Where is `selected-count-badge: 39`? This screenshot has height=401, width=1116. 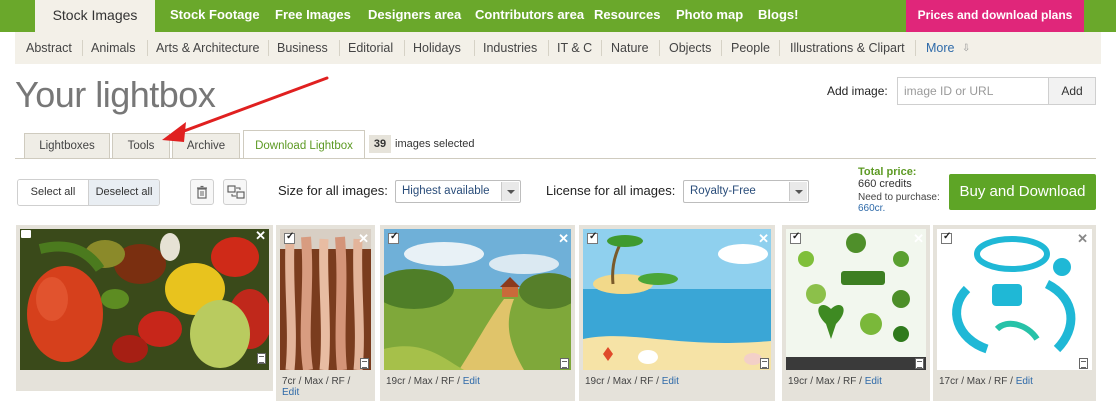
selected-count-badge: 39 is located at coordinates (380, 144).